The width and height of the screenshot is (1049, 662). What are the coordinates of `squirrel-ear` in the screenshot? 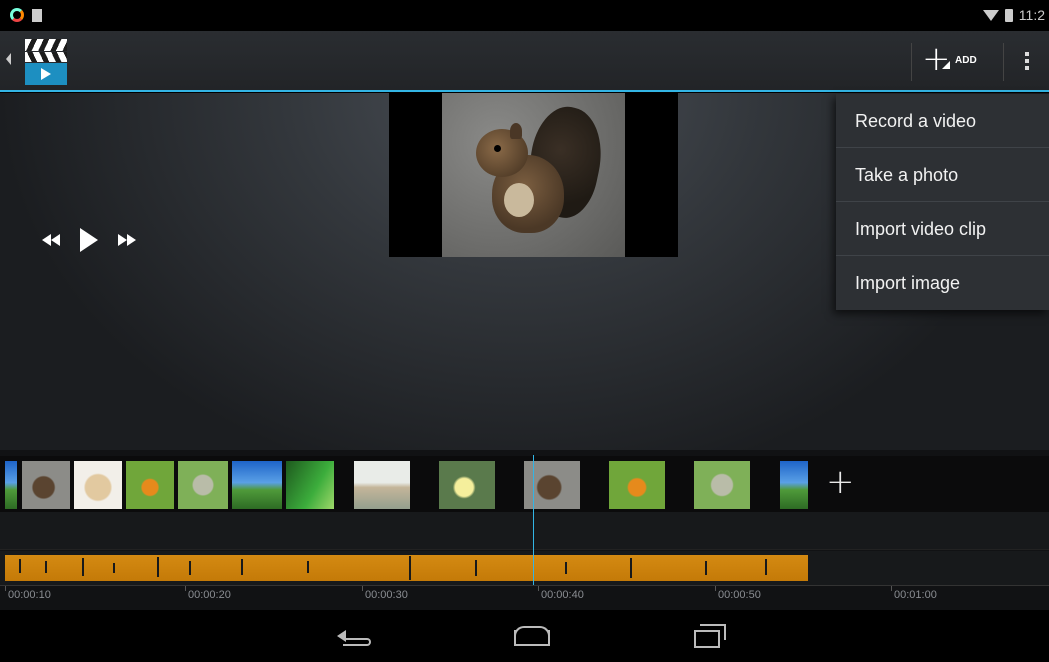 It's located at (516, 131).